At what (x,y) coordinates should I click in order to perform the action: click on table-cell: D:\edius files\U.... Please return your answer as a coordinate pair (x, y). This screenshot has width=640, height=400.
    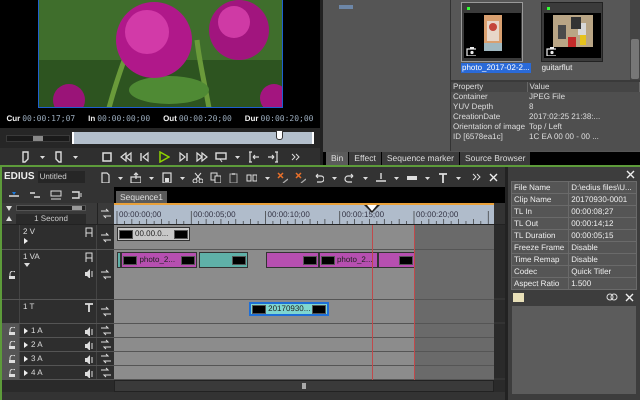
    Looking at the image, I should click on (602, 188).